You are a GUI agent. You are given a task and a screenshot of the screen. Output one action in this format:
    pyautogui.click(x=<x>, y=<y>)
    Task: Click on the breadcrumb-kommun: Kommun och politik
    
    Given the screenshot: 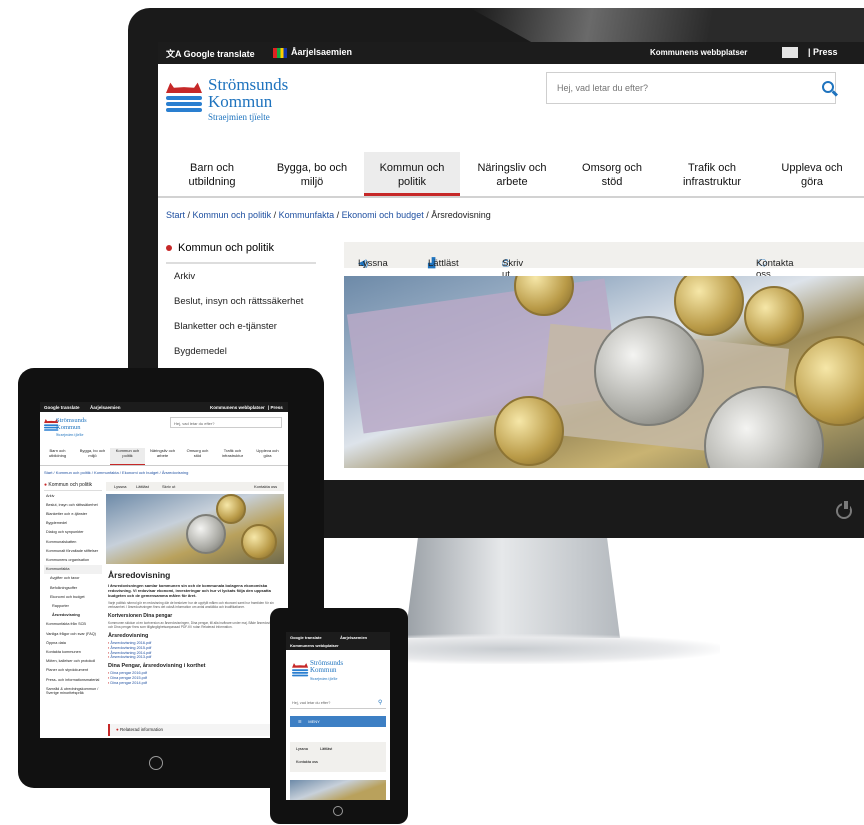 What is the action you would take?
    pyautogui.click(x=232, y=215)
    